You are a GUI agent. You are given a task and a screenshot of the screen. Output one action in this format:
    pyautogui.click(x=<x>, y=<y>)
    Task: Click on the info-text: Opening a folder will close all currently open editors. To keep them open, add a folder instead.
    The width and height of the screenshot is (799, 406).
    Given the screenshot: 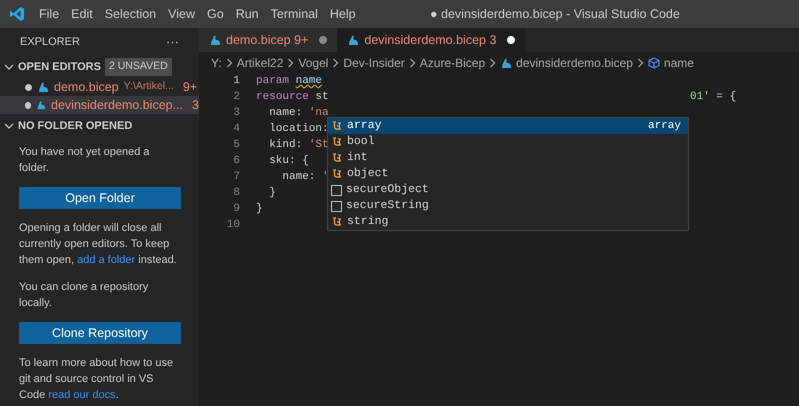 What is the action you would take?
    pyautogui.click(x=98, y=244)
    